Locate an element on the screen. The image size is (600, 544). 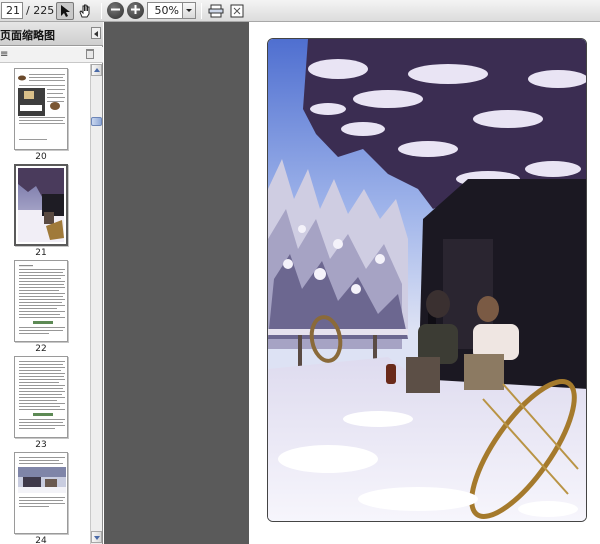
fit-width-icon is located at coordinates (216, 11).